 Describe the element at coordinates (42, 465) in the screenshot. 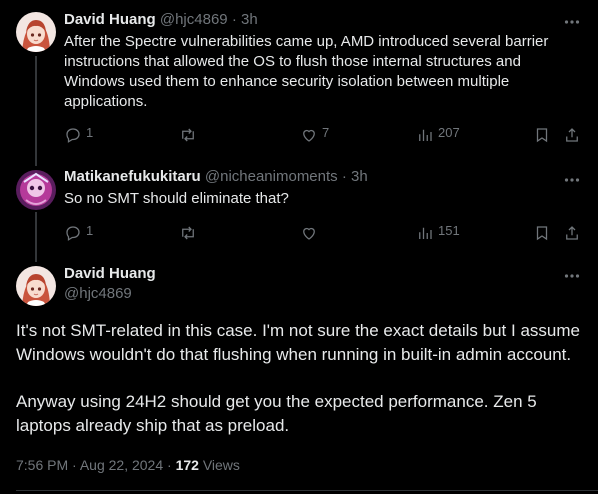

I see `post-time: 7:56 PM` at that location.